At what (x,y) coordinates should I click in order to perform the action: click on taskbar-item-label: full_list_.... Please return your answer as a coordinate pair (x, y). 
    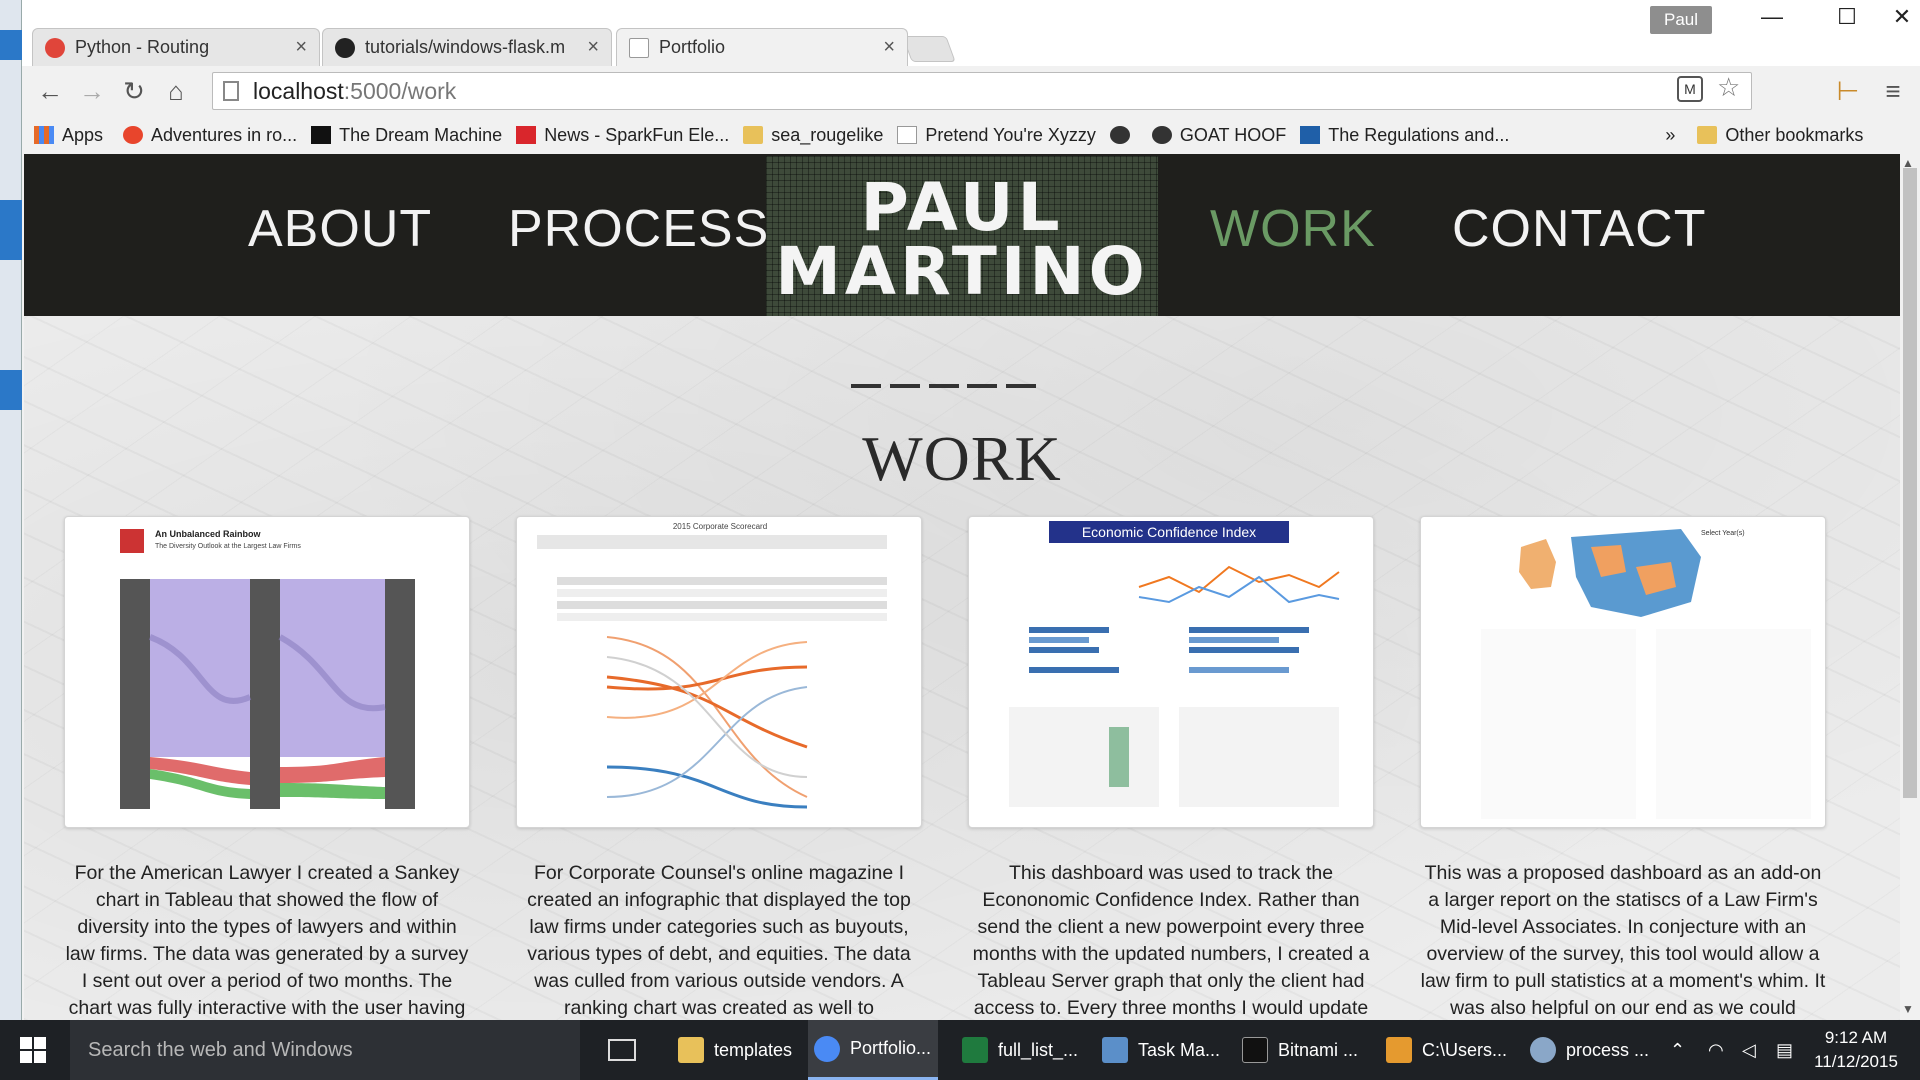
    Looking at the image, I should click on (1038, 1049).